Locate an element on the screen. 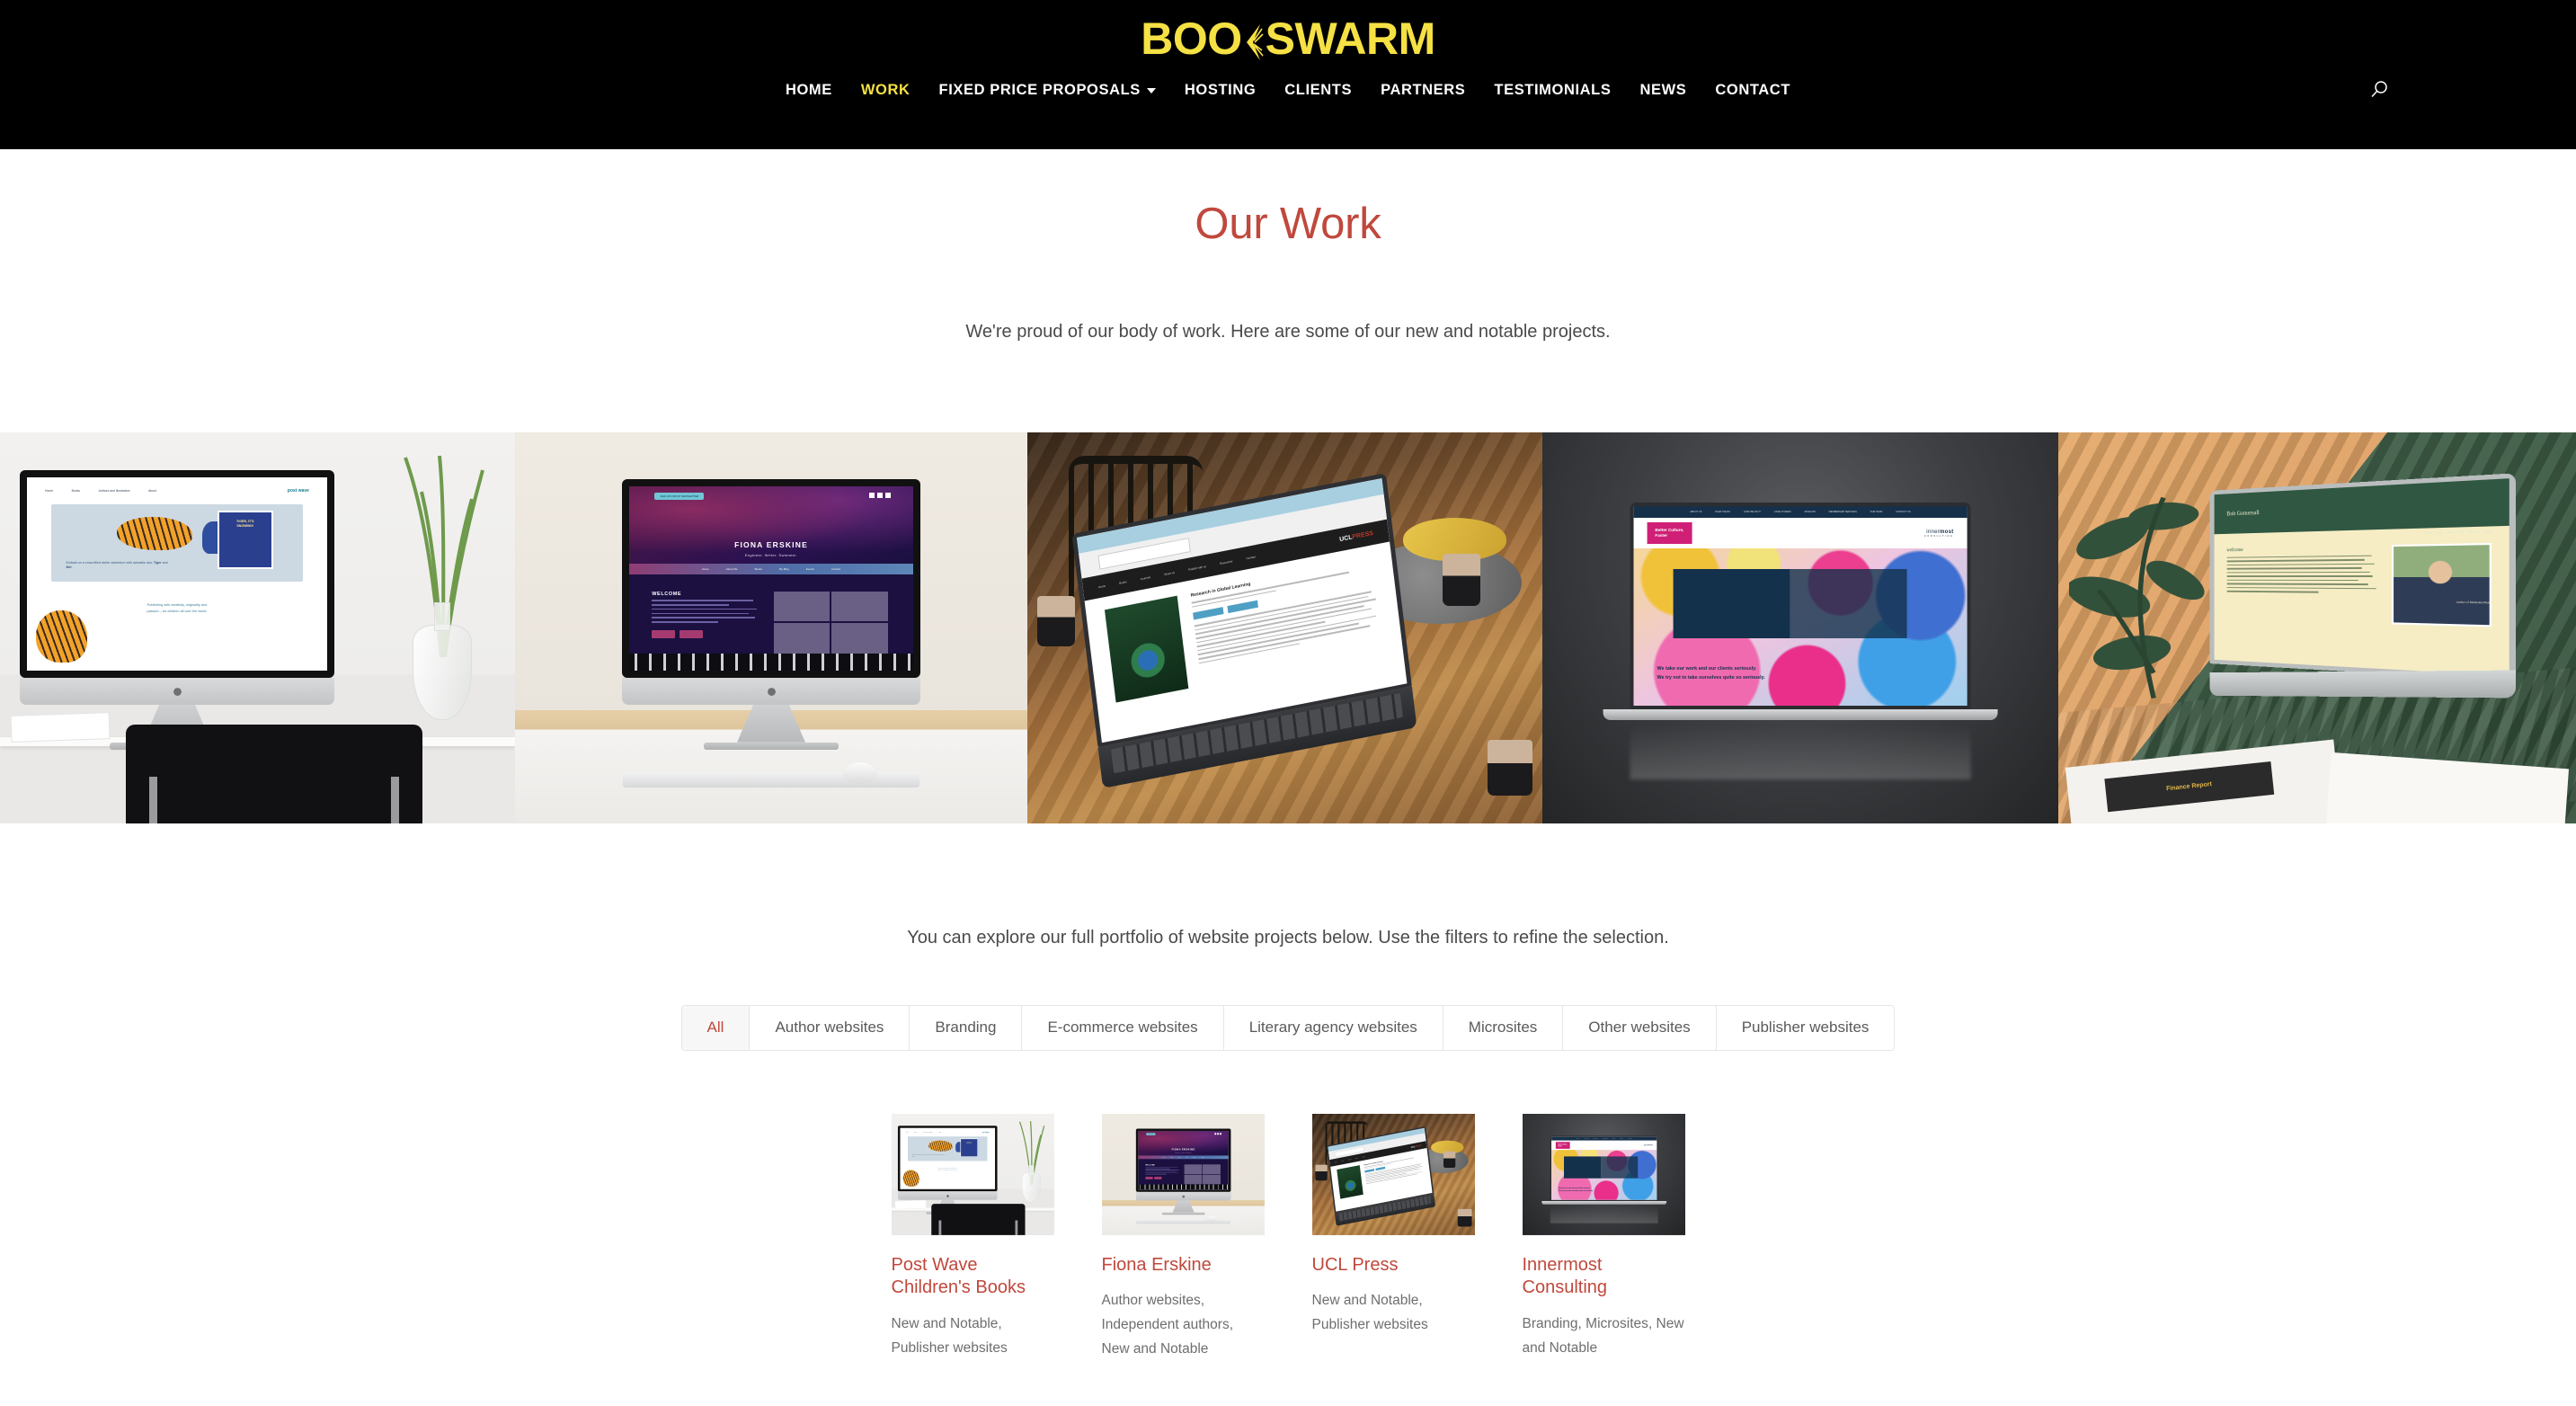 This screenshot has width=2576, height=1406. site-logo: BOO SWARM is located at coordinates (1288, 38).